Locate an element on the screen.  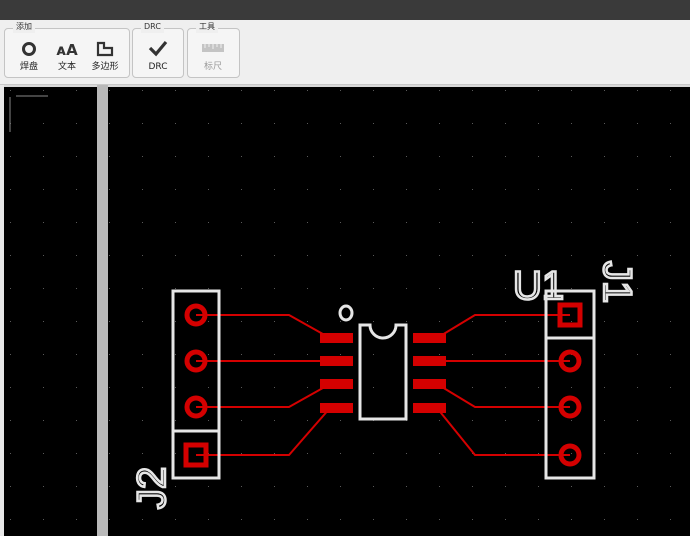
ruler-button: 标尺 is located at coordinates (213, 57).